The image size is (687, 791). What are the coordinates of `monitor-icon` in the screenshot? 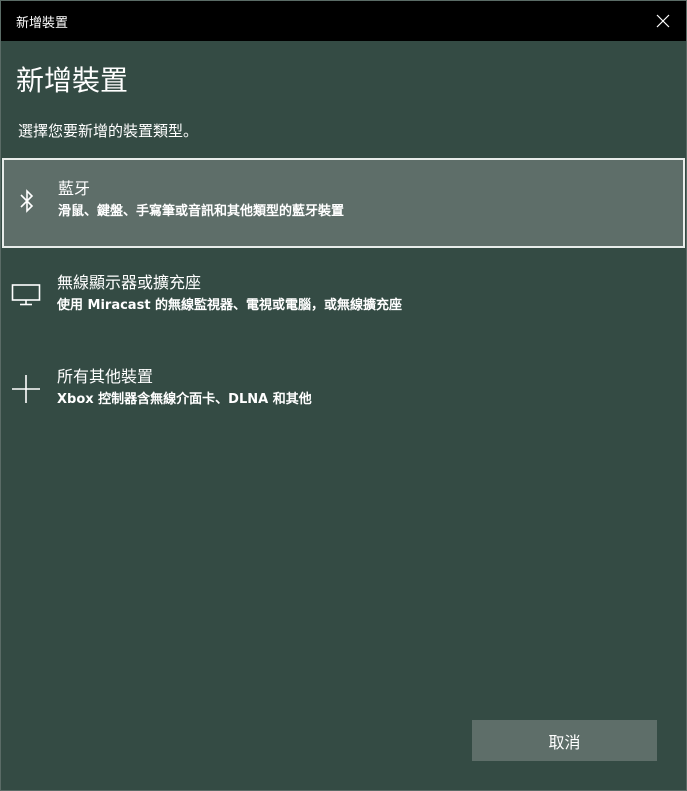 It's located at (26, 295).